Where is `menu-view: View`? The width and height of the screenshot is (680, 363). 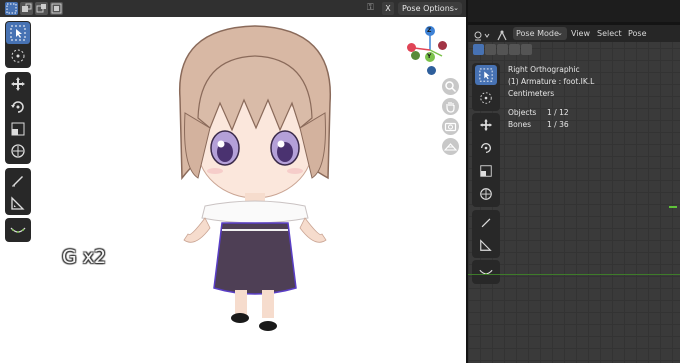
menu-view: View is located at coordinates (580, 33).